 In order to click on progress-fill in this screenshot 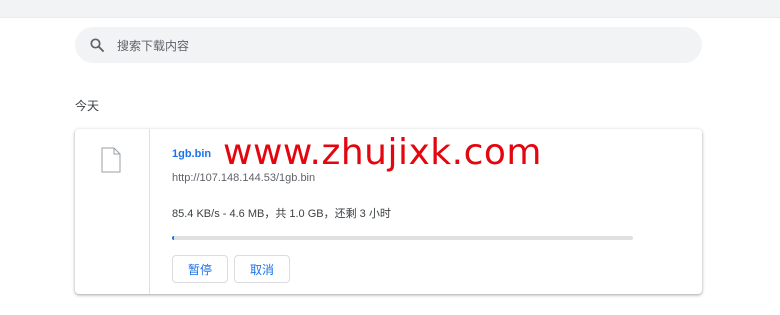, I will do `click(173, 238)`.